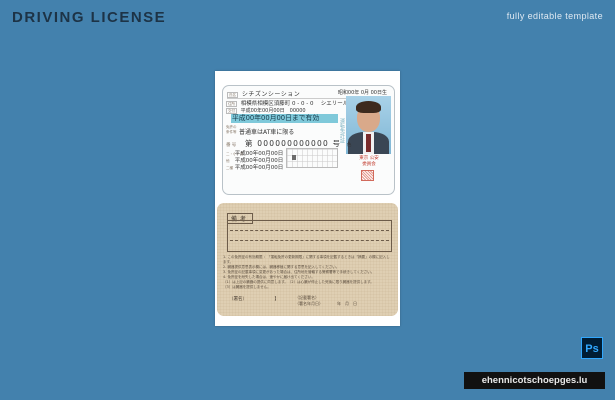  Describe the element at coordinates (367, 175) in the screenshot. I see `official-stamp-icon` at that location.